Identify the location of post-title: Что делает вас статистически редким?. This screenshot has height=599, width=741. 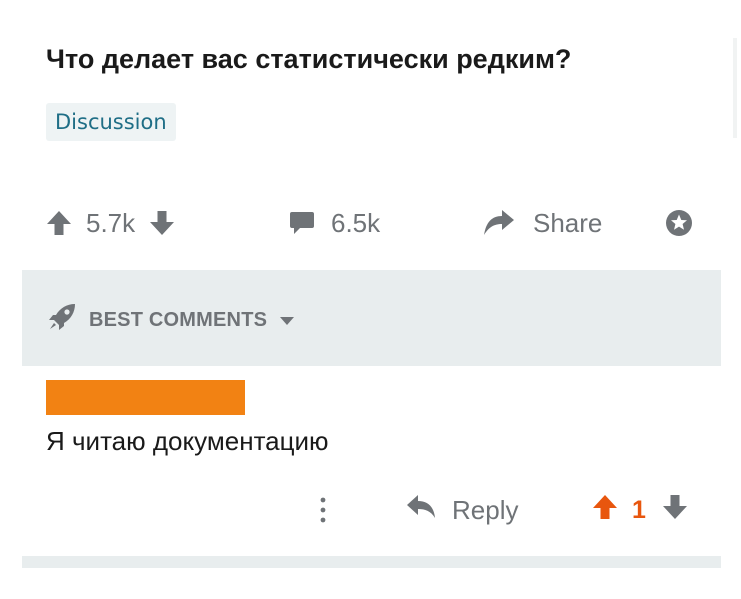
(309, 59).